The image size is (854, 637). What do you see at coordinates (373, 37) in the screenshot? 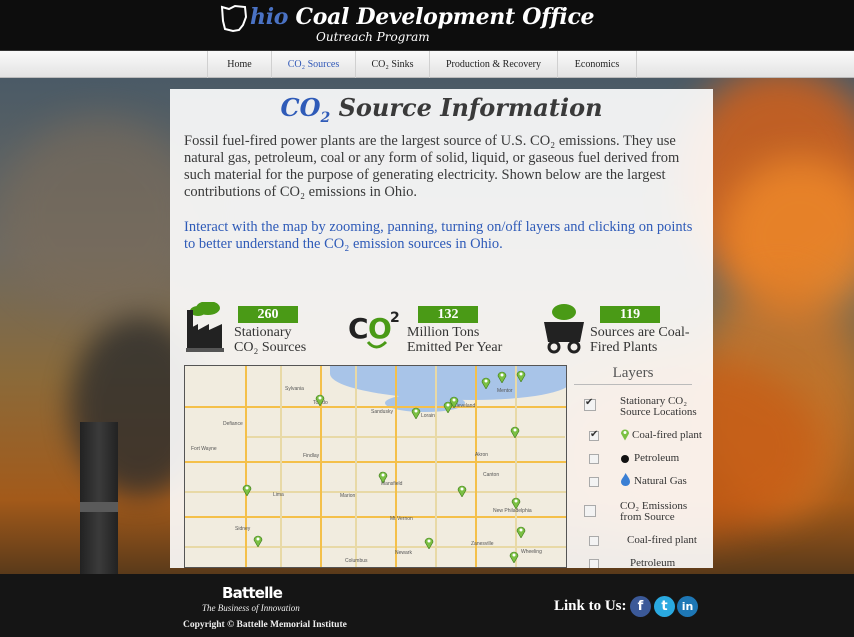
I see `site-subtitle: Outreach Program` at bounding box center [373, 37].